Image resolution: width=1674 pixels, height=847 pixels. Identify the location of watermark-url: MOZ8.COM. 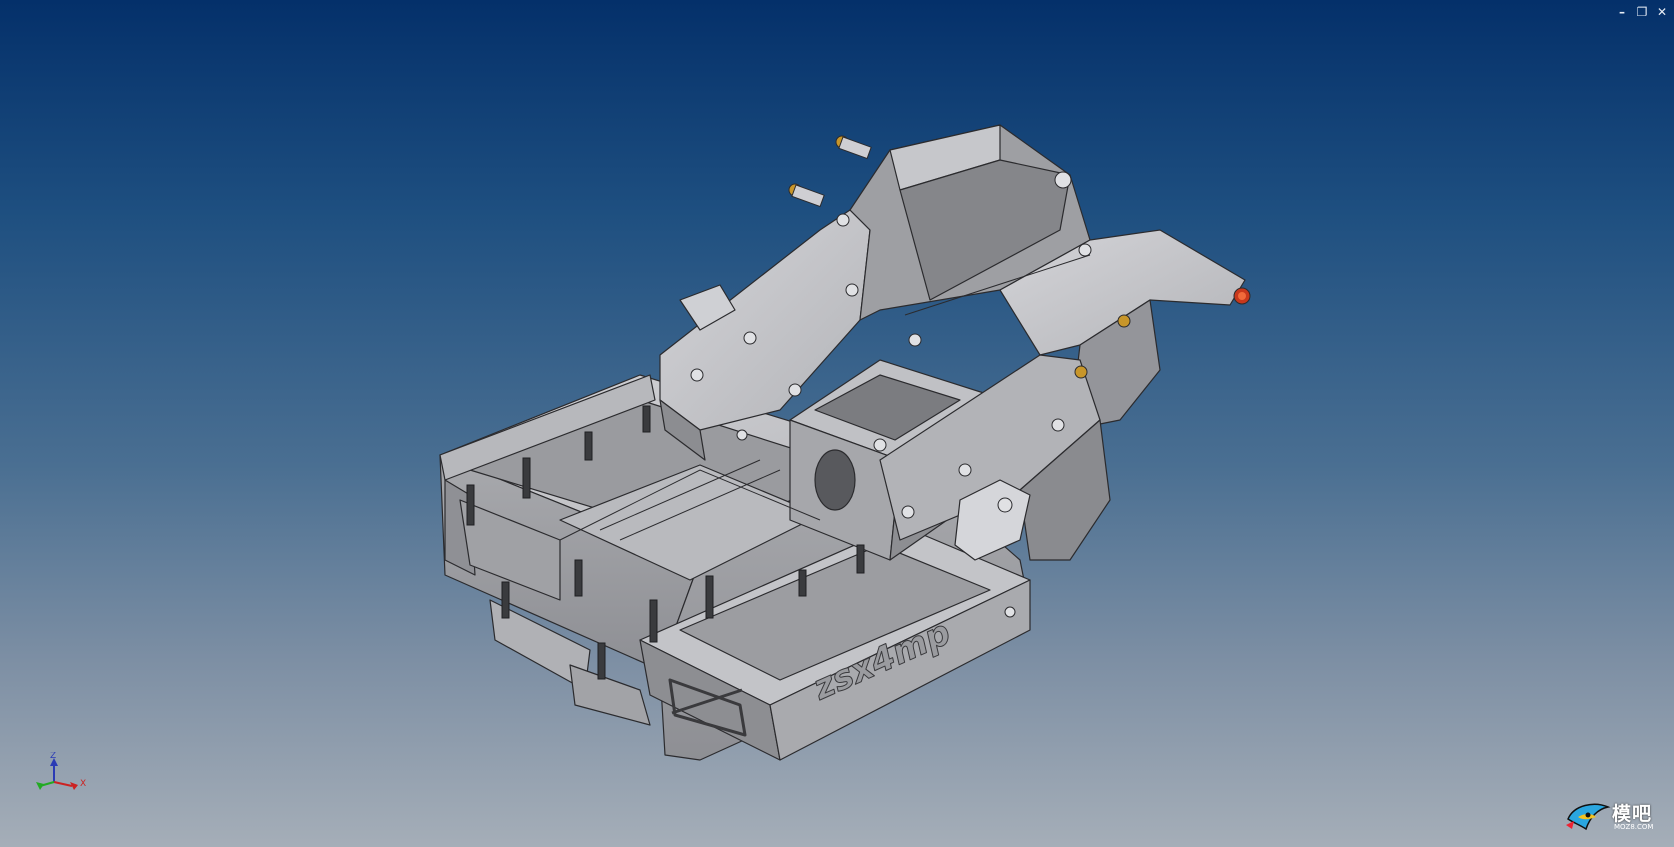
(1634, 827).